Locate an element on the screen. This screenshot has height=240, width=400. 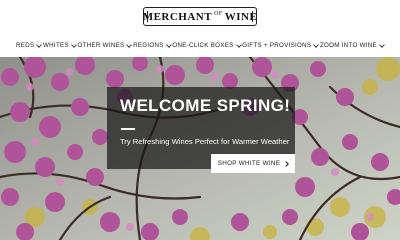
logo-word-wine: WINE is located at coordinates (241, 16).